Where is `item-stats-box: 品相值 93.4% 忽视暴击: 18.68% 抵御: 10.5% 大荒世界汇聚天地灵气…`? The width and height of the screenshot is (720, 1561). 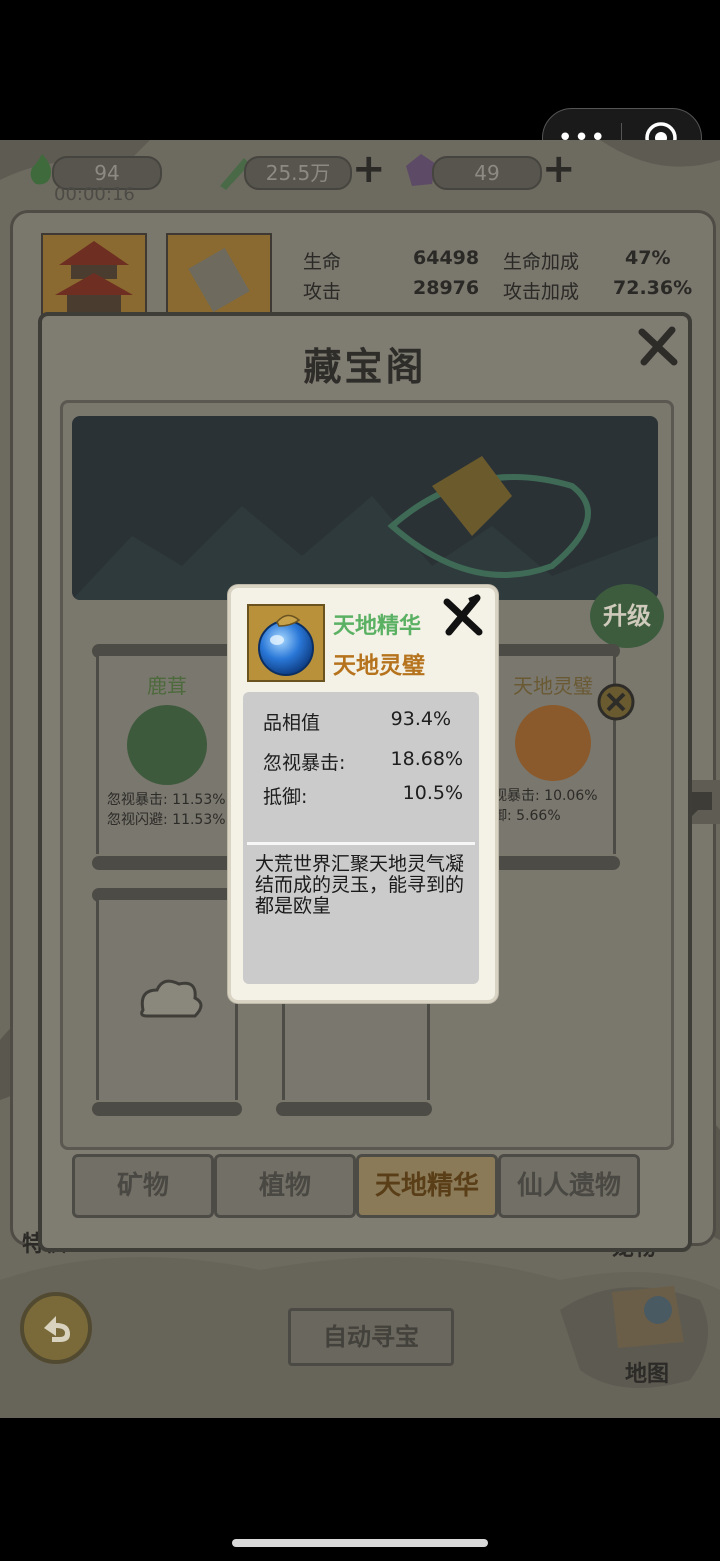
item-stats-box: 品相值 93.4% 忽视暴击: 18.68% 抵御: 10.5% 大荒世界汇聚天地灵气… is located at coordinates (361, 838).